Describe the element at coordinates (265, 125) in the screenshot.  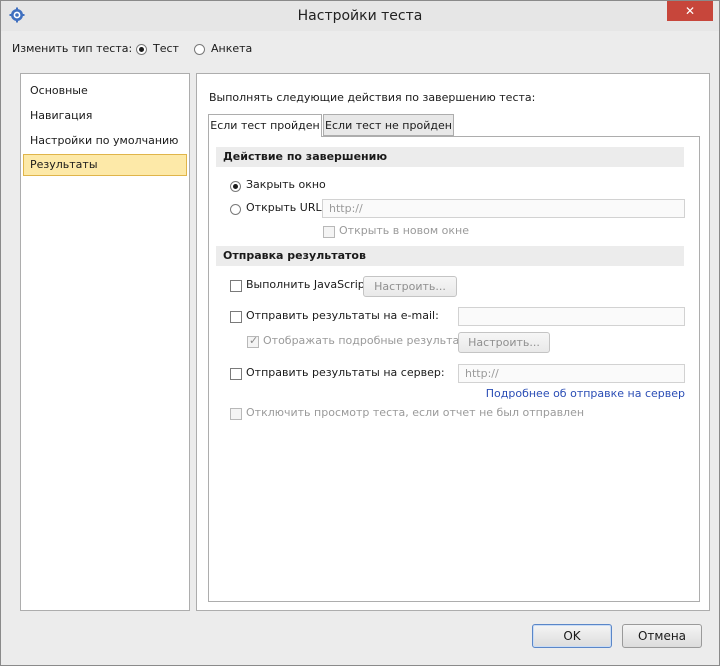
I see `tab-test-passed: Если тест пройден` at that location.